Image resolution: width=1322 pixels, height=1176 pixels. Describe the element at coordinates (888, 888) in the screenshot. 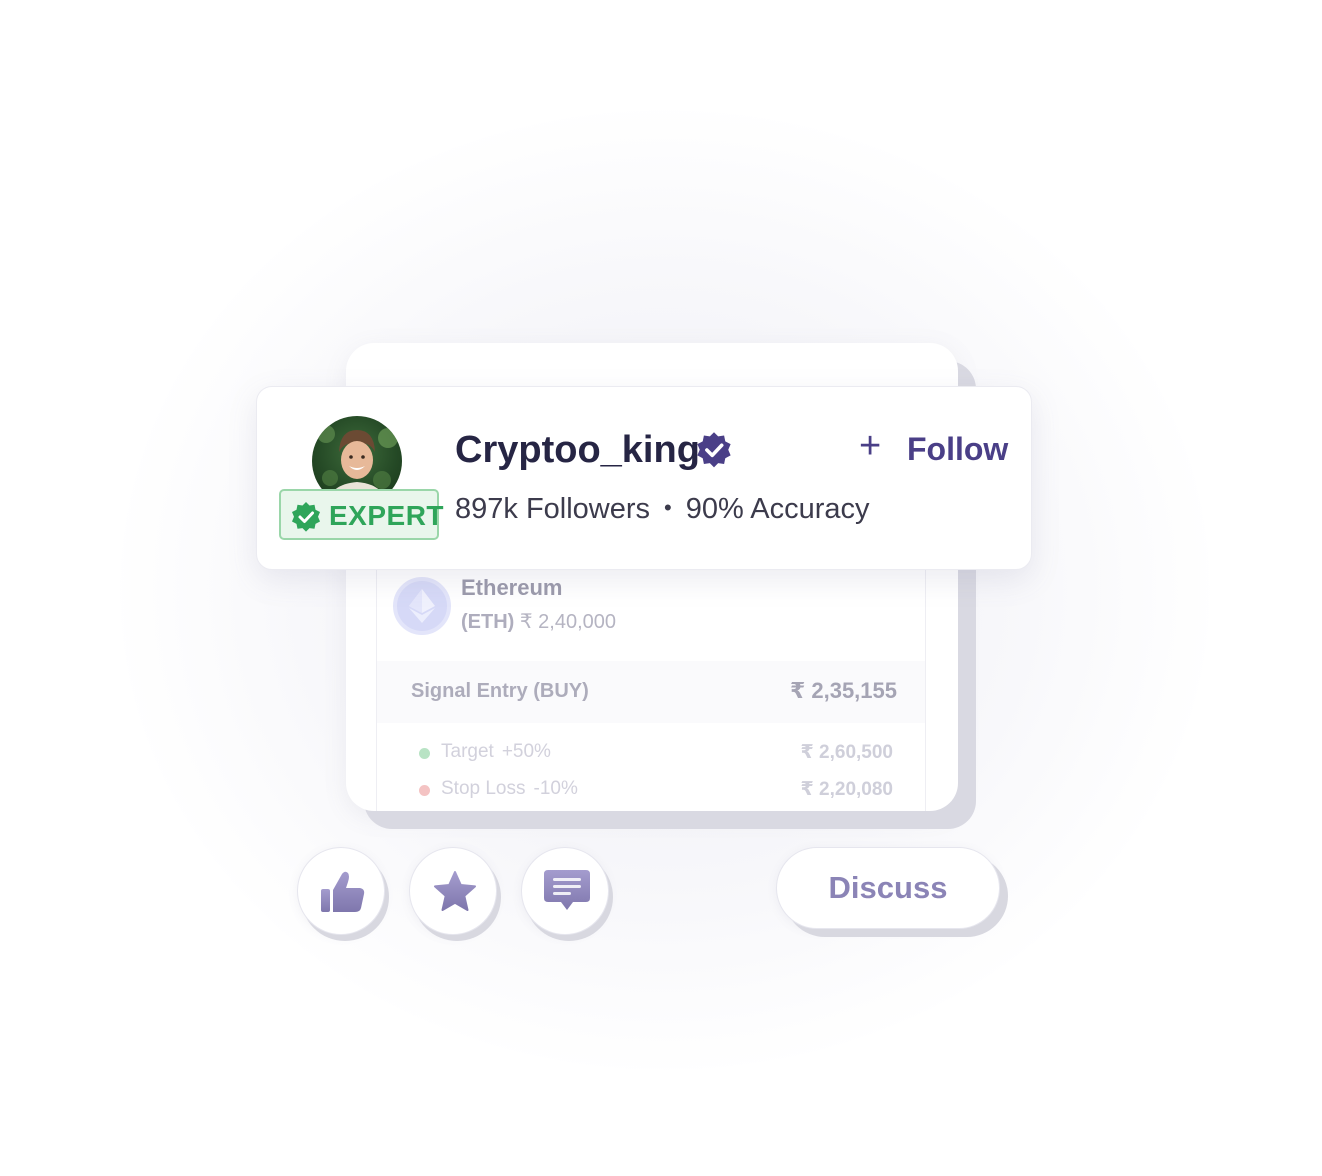

I see `discuss-button: Discuss` at that location.